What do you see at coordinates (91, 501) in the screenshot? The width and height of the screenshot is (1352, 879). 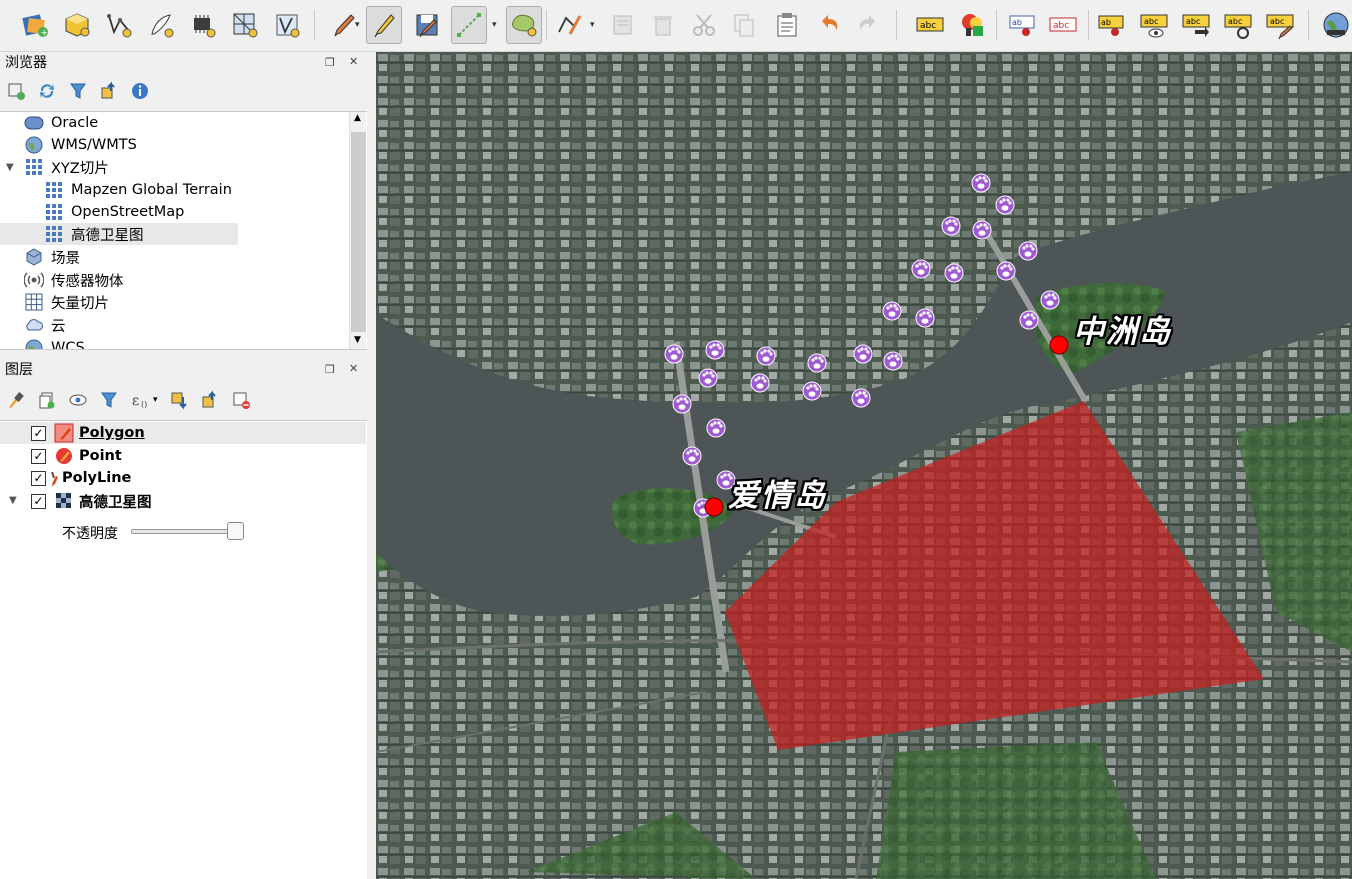 I see `layer-item-gaode-satellite: ✓ 高德卫星图` at bounding box center [91, 501].